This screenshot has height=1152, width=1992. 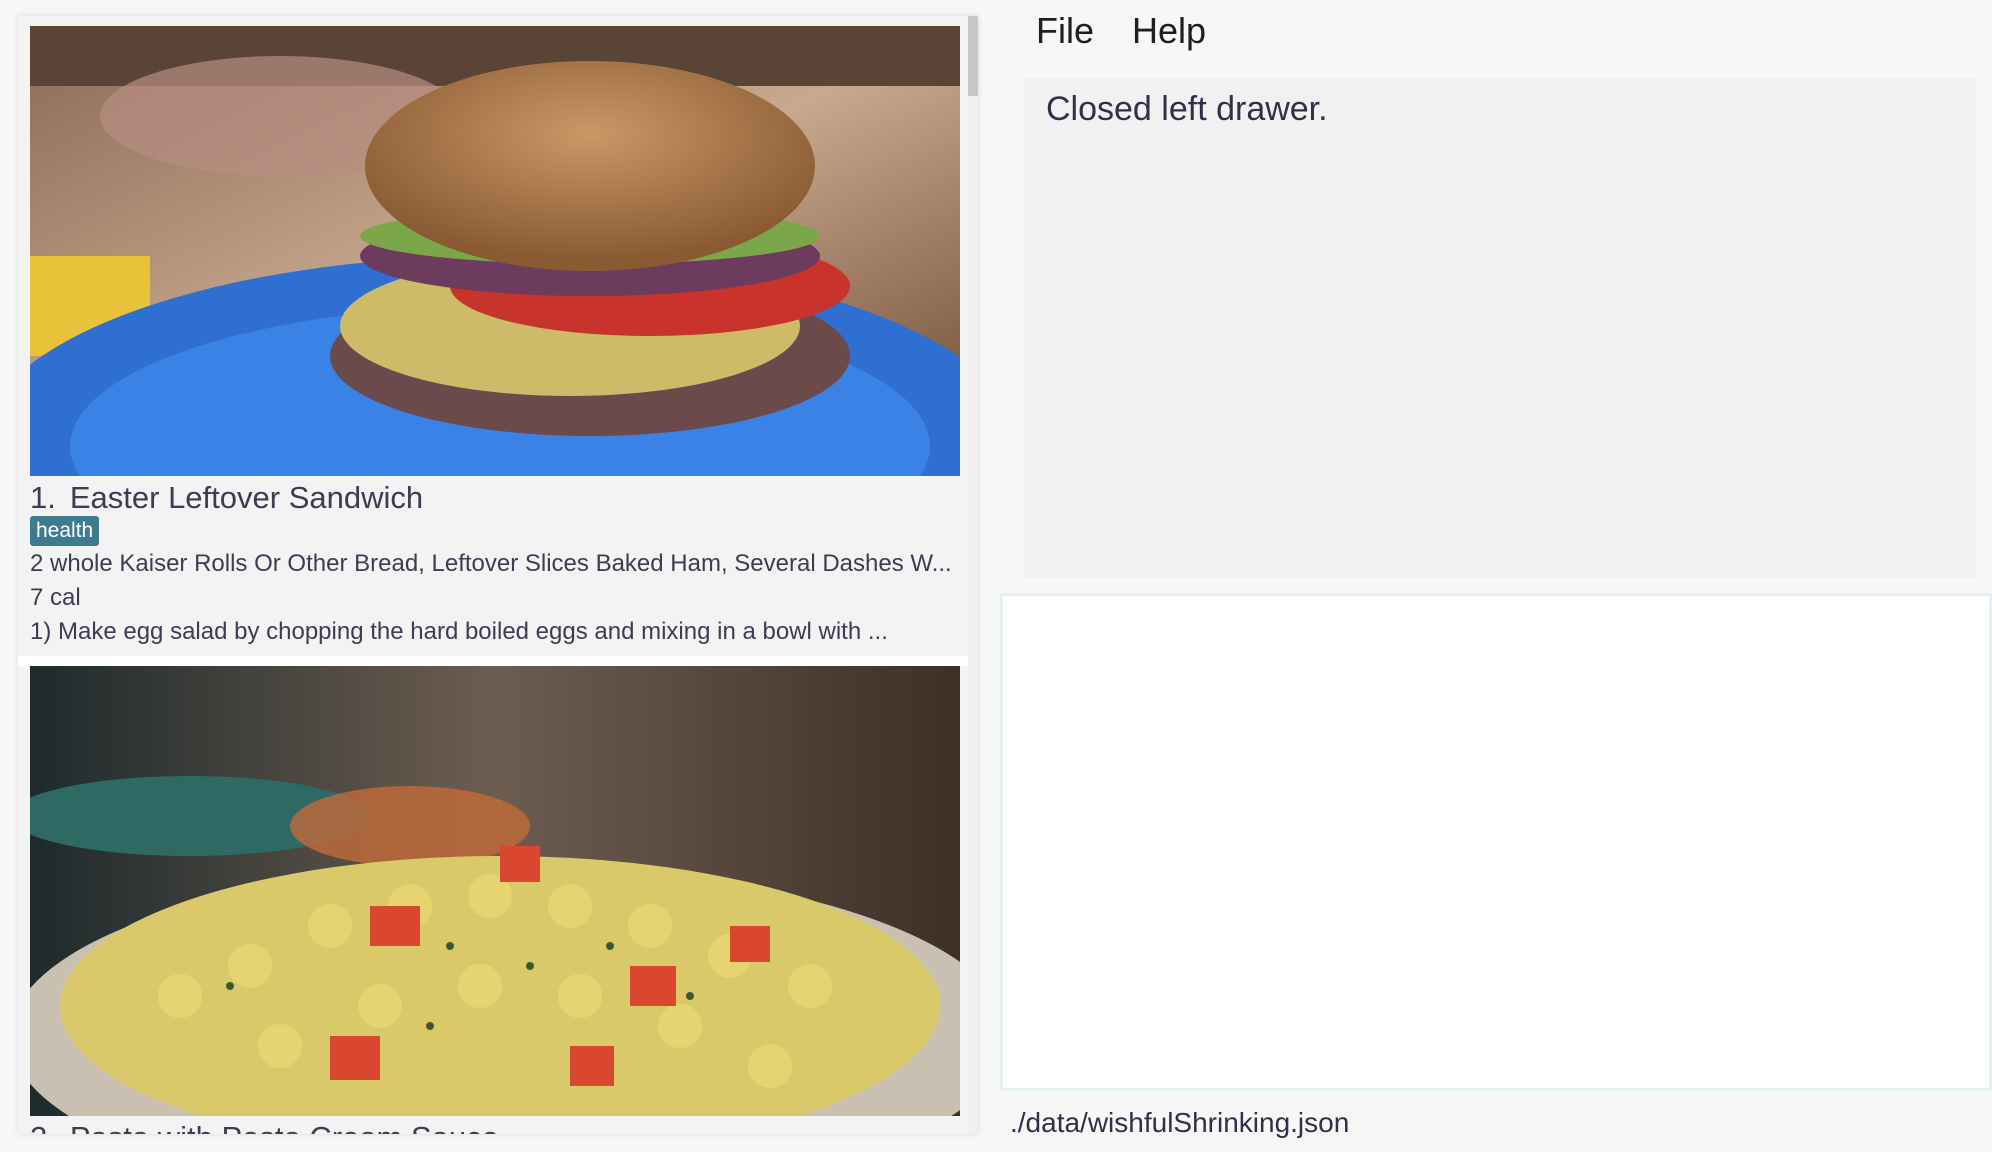 I want to click on recipe-calories: 7 cal, so click(x=55, y=597).